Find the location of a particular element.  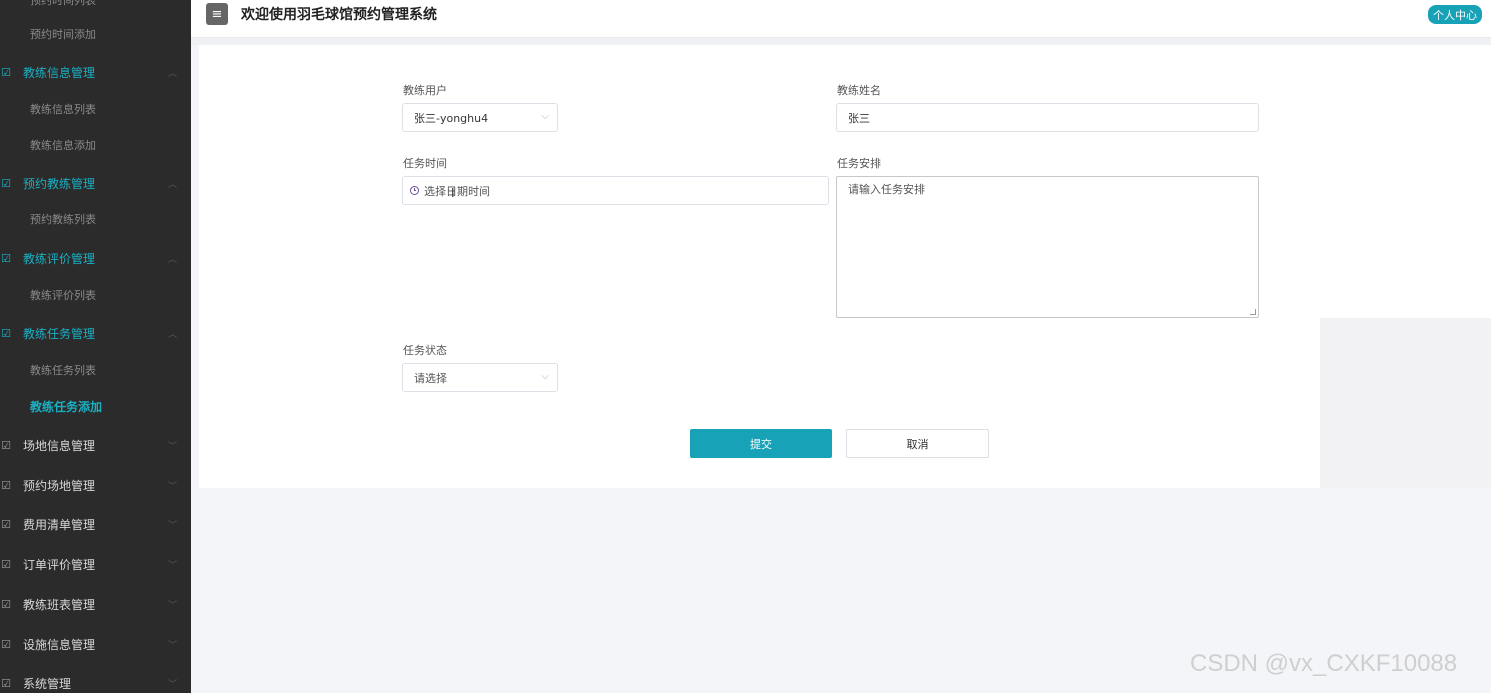

sidebar-item-label: 教练评价列表 is located at coordinates (63, 295).